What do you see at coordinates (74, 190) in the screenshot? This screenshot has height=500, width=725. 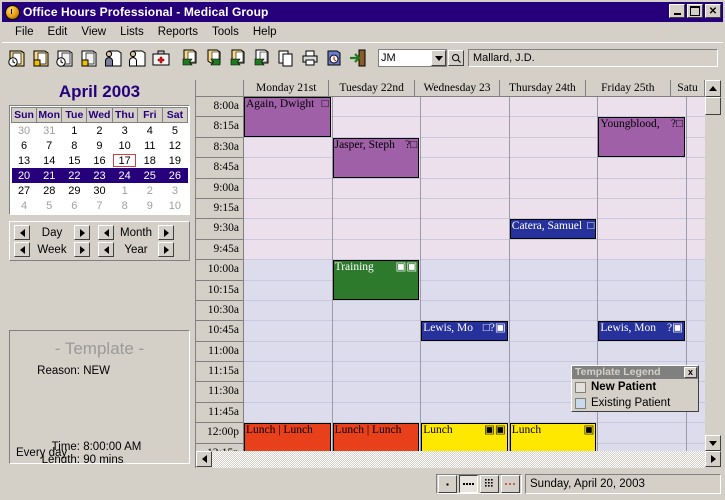 I see `calendar-day-cell: 29` at bounding box center [74, 190].